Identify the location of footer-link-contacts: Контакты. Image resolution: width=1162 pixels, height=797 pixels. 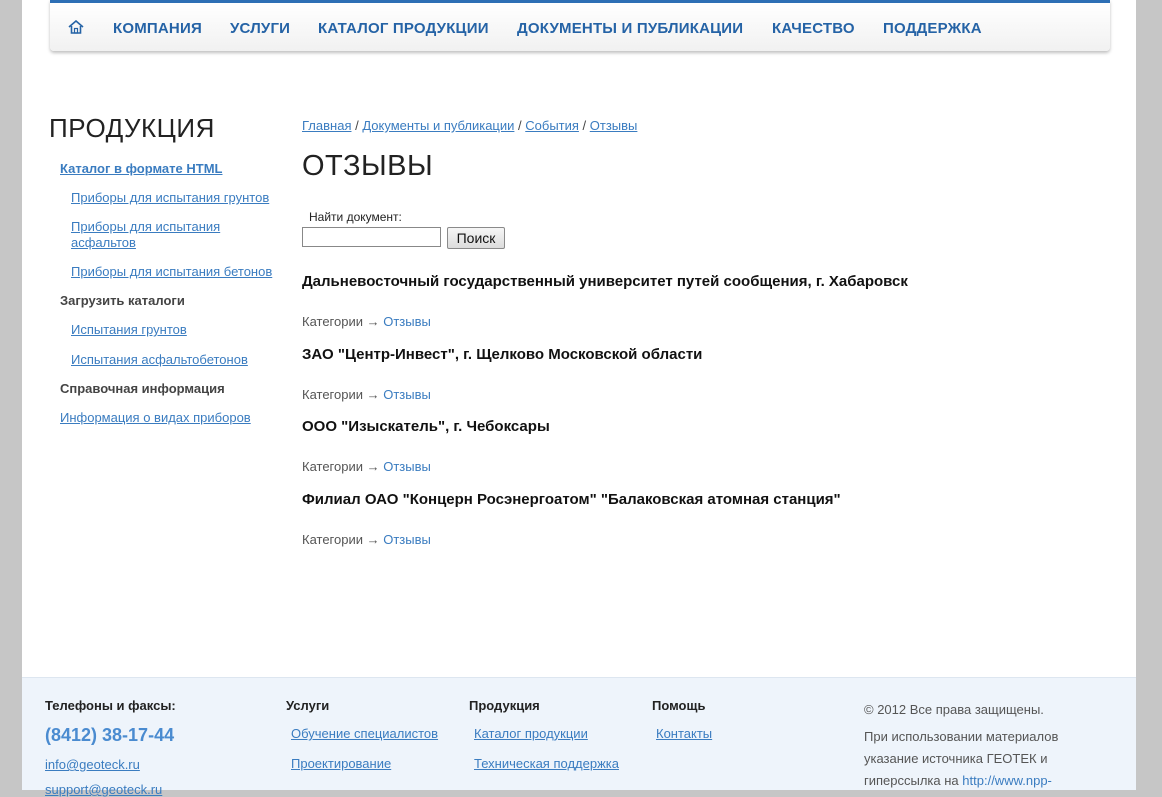
(684, 733).